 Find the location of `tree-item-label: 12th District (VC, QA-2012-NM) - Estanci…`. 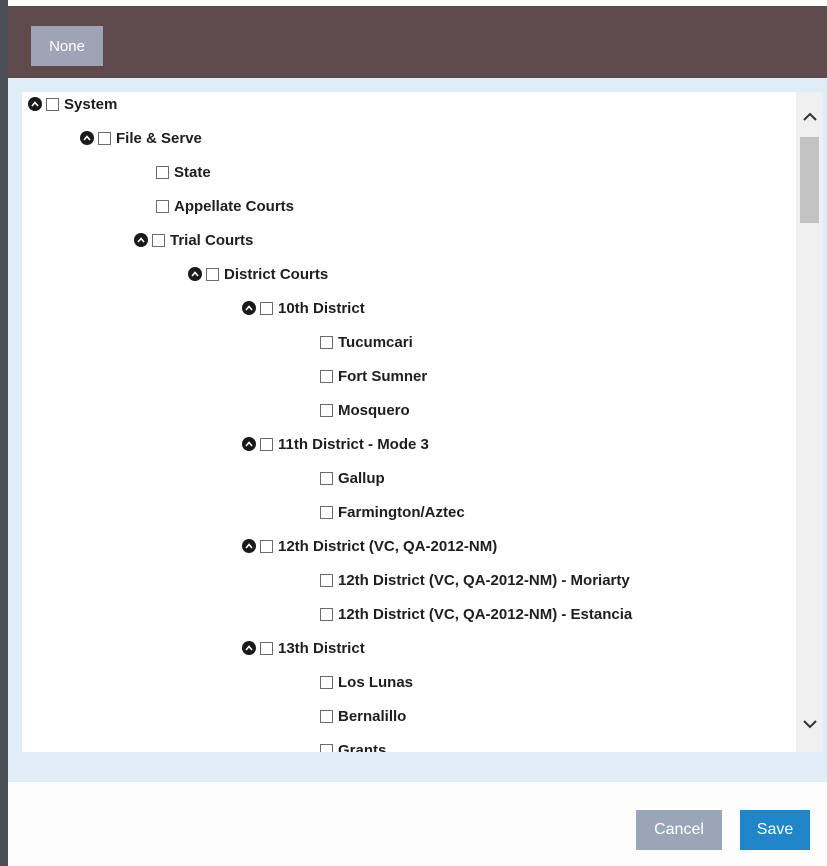

tree-item-label: 12th District (VC, QA-2012-NM) - Estanci… is located at coordinates (485, 614).